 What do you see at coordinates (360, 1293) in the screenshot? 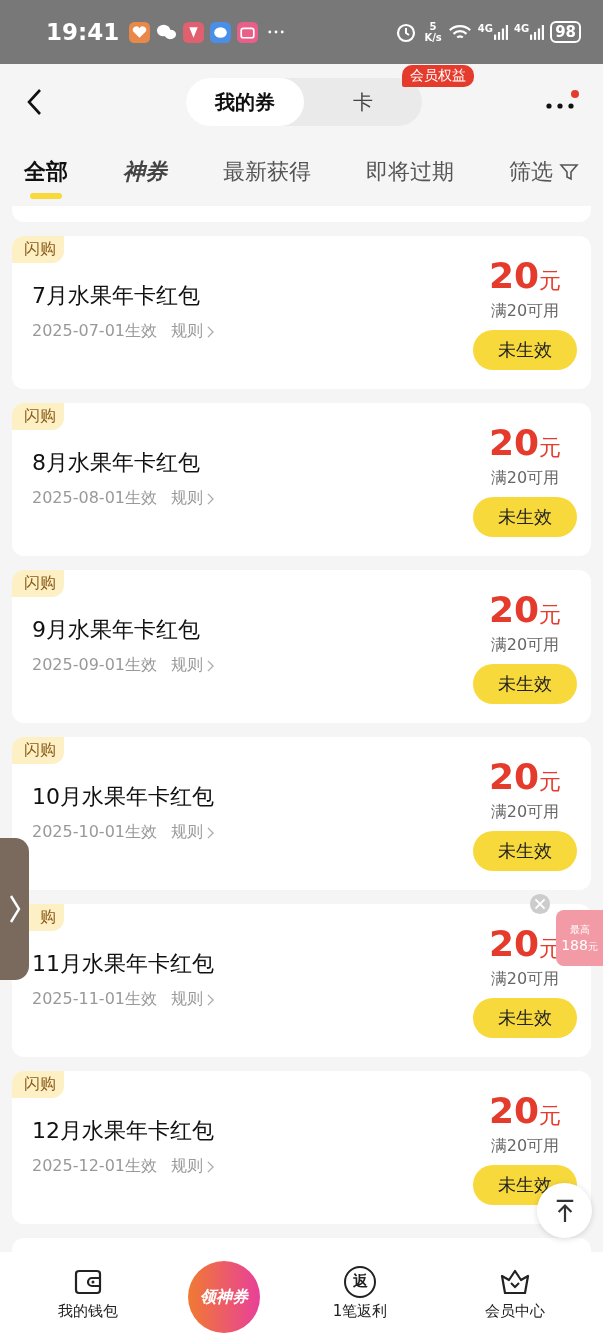
I see `nav-item: 返 1笔返利` at bounding box center [360, 1293].